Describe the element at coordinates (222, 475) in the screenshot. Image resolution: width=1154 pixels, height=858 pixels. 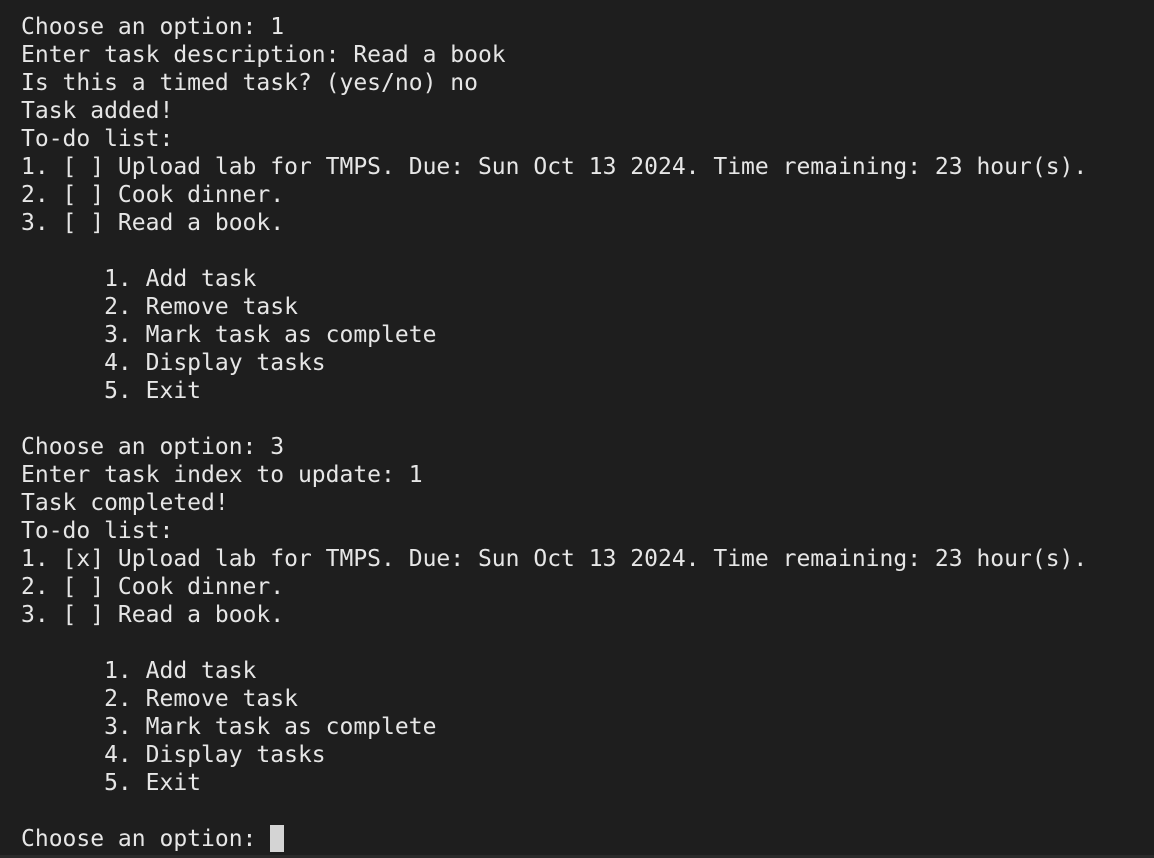
I see `terminal-line: Enter task index to update: 1` at that location.